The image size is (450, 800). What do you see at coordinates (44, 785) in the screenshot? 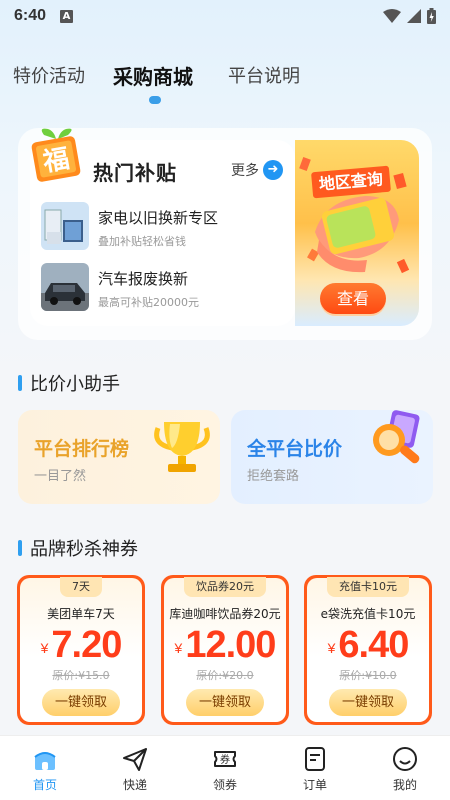
I see `nav-home-label: 首页` at bounding box center [44, 785].